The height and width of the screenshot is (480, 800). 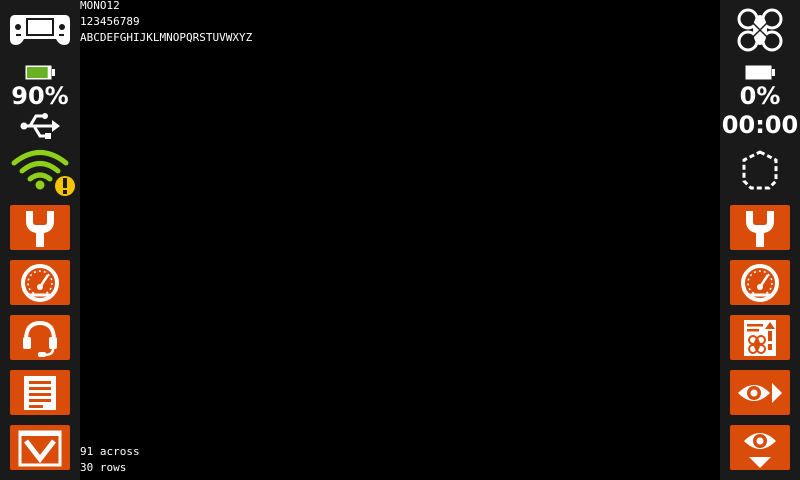 I want to click on usb-icon, so click(x=40, y=126).